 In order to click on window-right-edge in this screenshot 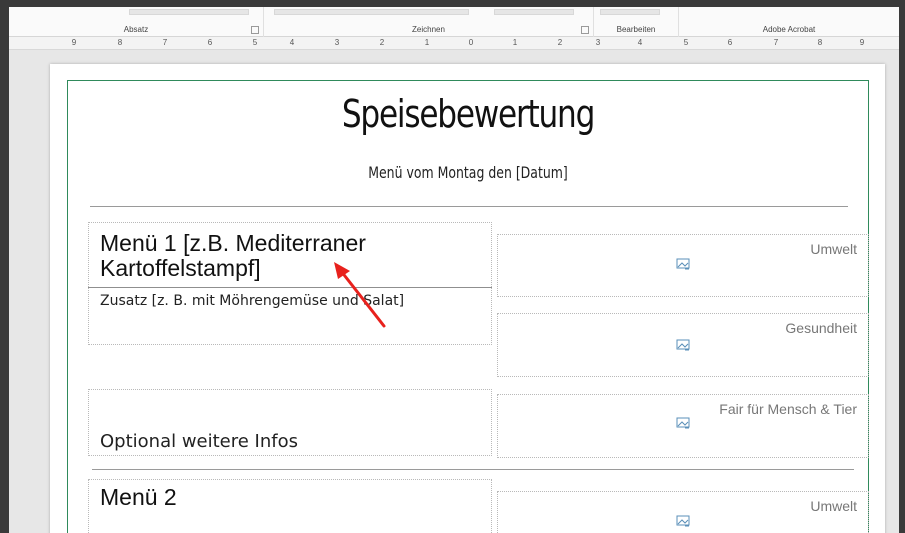, I will do `click(902, 266)`.